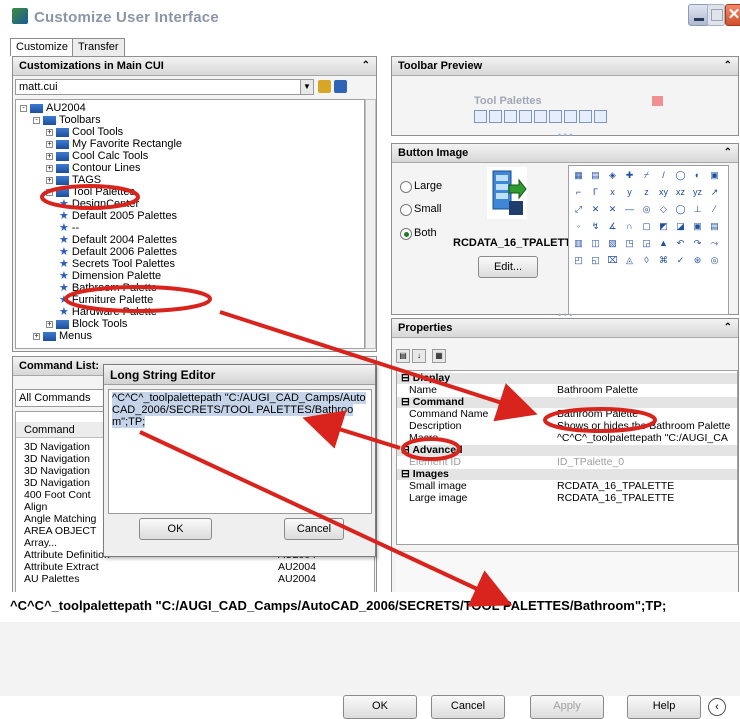  Describe the element at coordinates (97, 156) in the screenshot. I see `tree-item: + Cool Calc Tools` at that location.